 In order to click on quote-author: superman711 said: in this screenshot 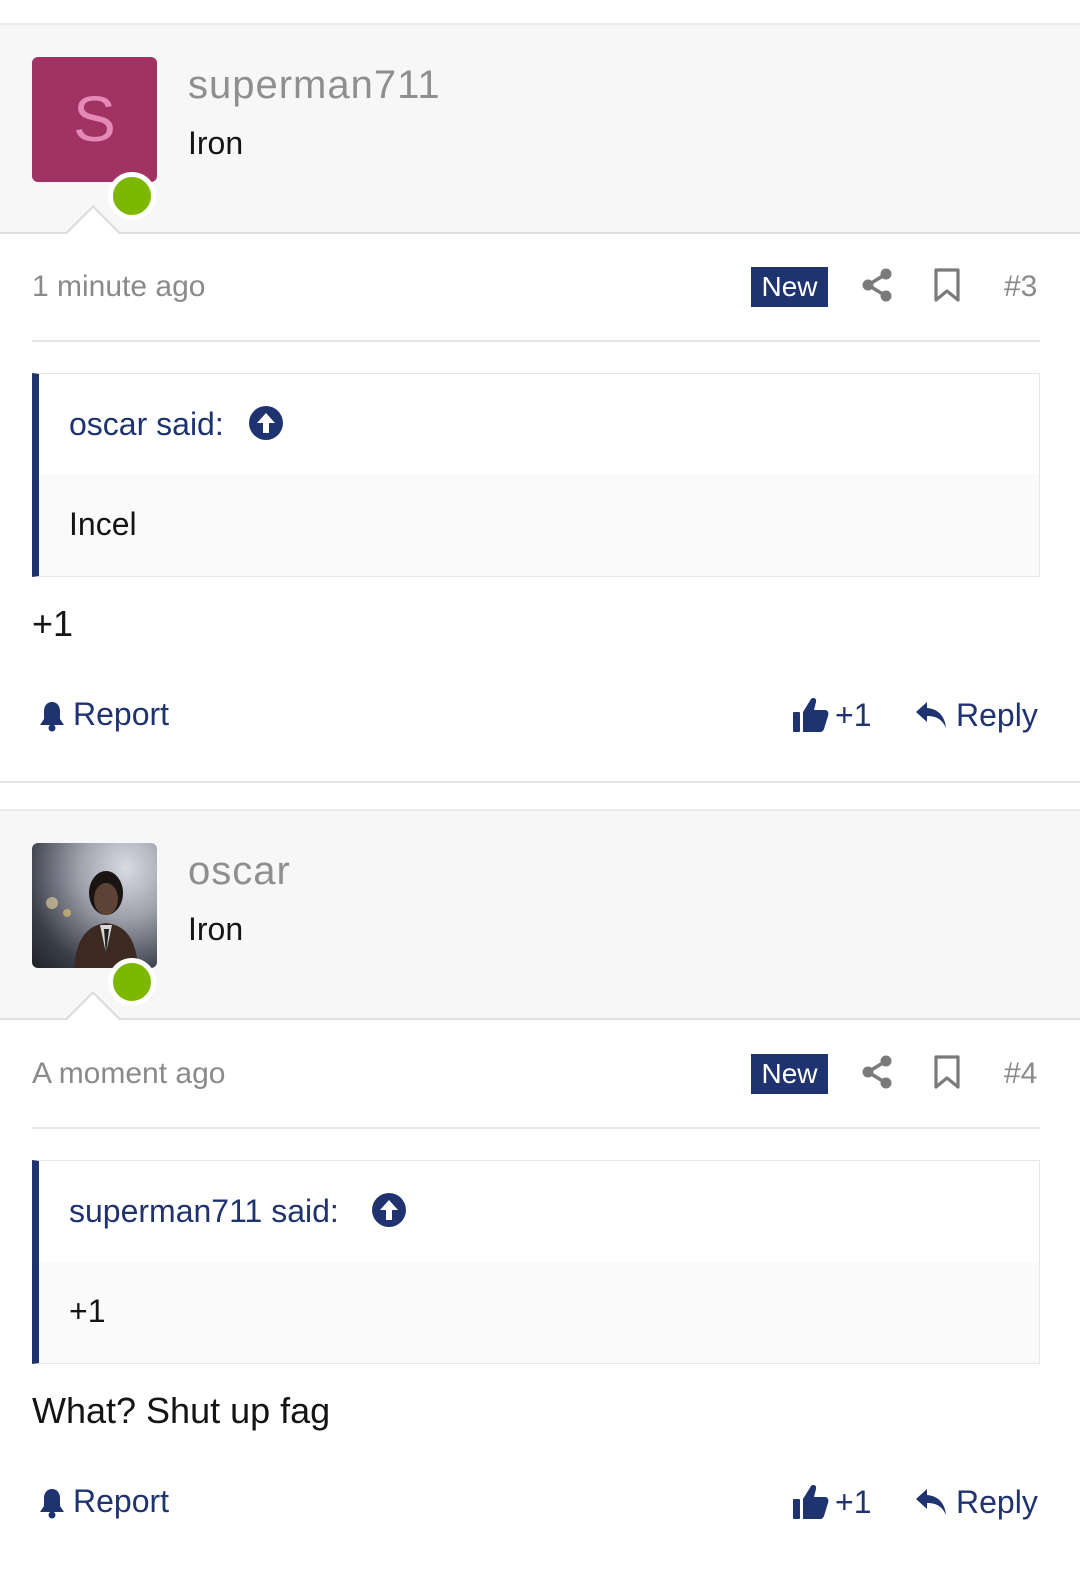, I will do `click(204, 1211)`.